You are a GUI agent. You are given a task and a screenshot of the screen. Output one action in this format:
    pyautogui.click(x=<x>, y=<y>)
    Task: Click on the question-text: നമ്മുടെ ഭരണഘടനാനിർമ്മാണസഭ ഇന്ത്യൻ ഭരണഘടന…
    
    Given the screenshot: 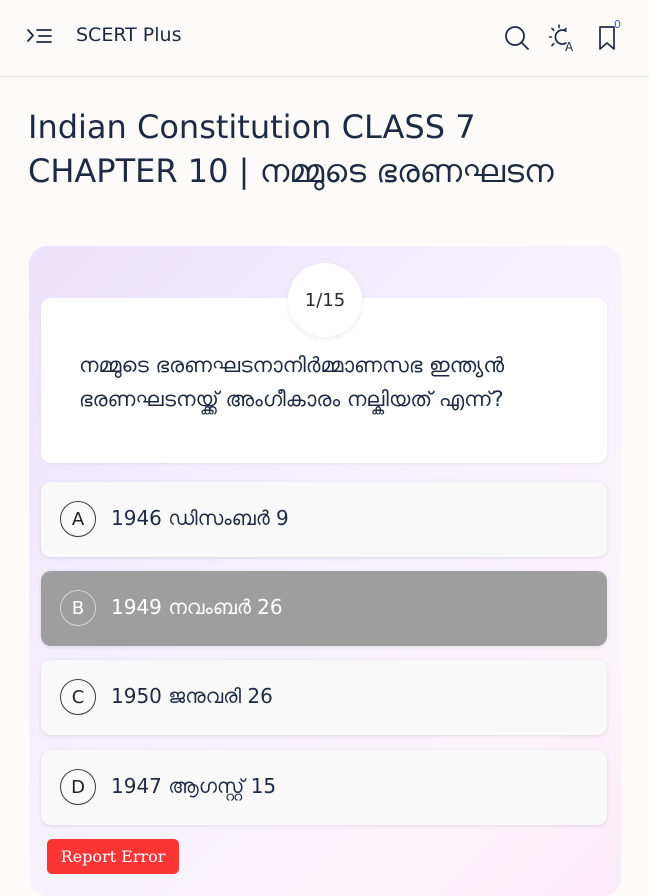 What is the action you would take?
    pyautogui.click(x=292, y=382)
    